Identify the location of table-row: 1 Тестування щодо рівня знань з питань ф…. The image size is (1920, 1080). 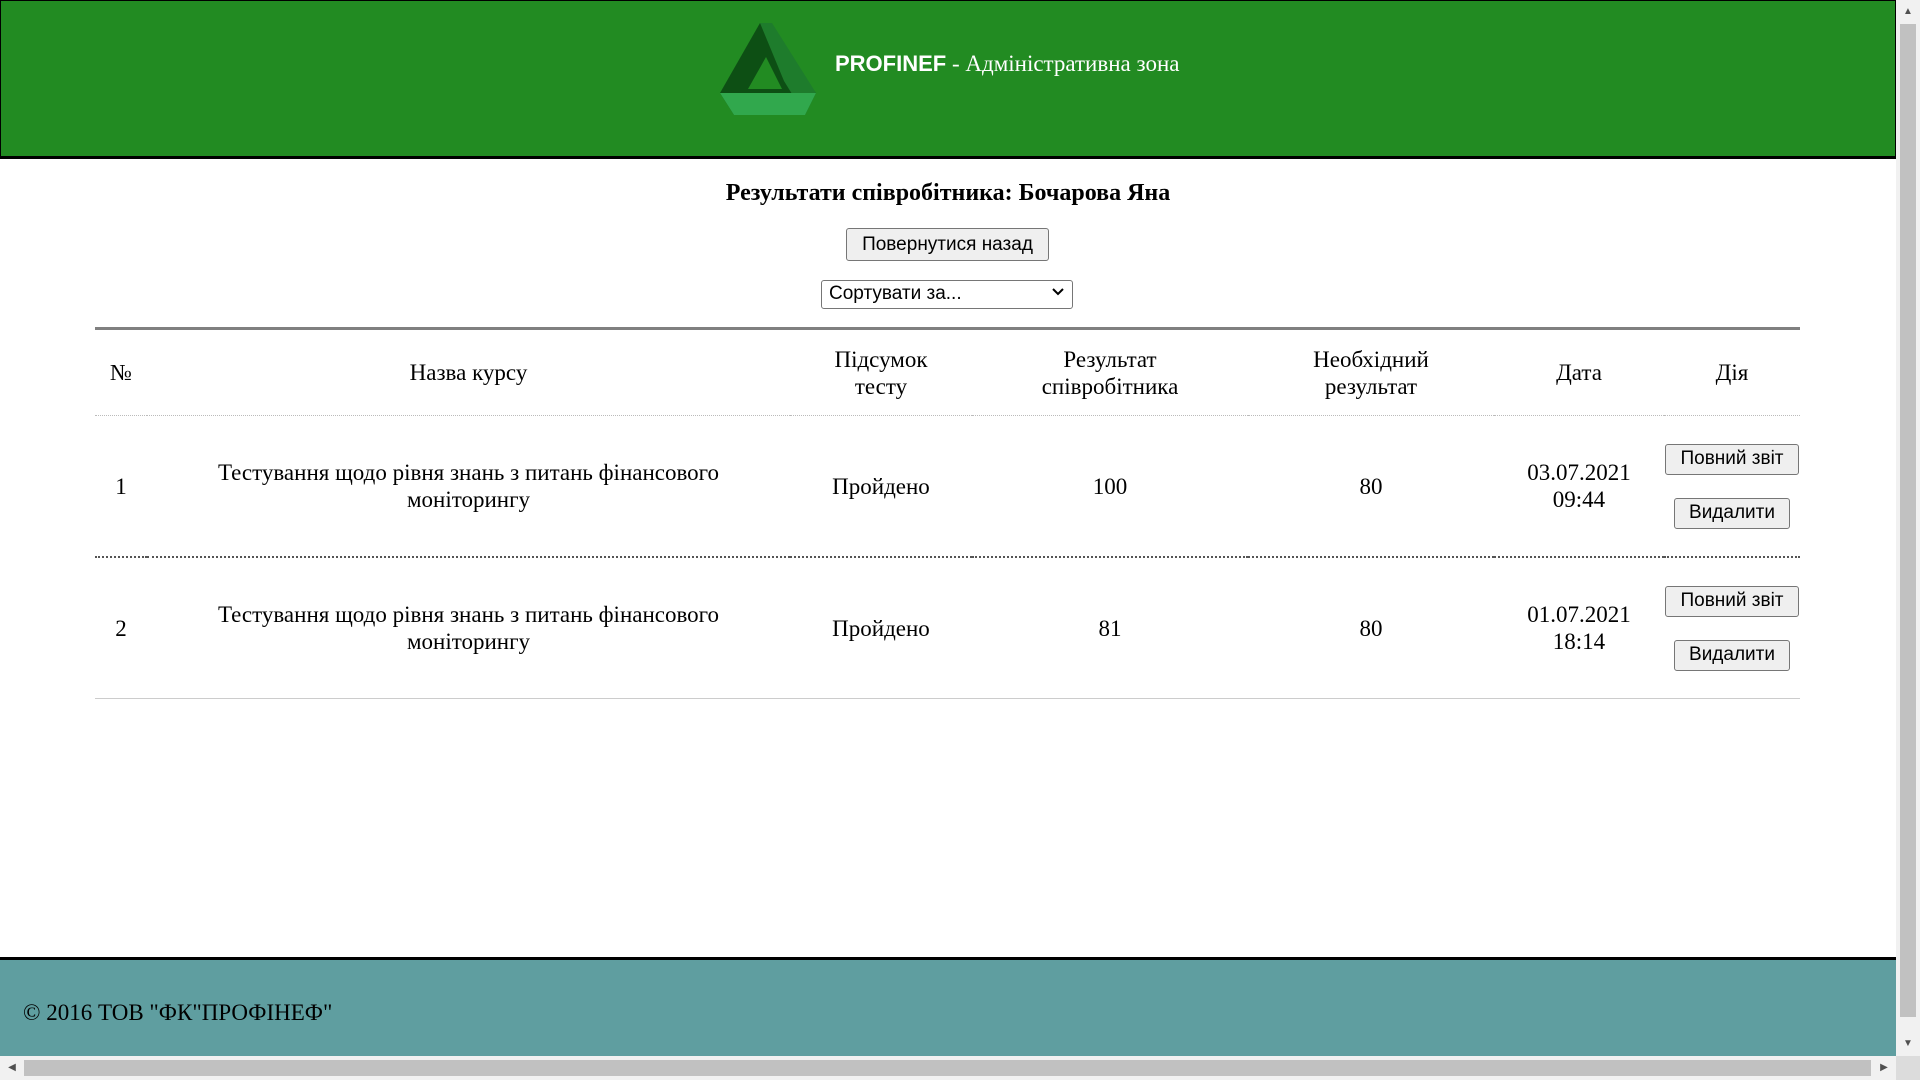
(947, 486).